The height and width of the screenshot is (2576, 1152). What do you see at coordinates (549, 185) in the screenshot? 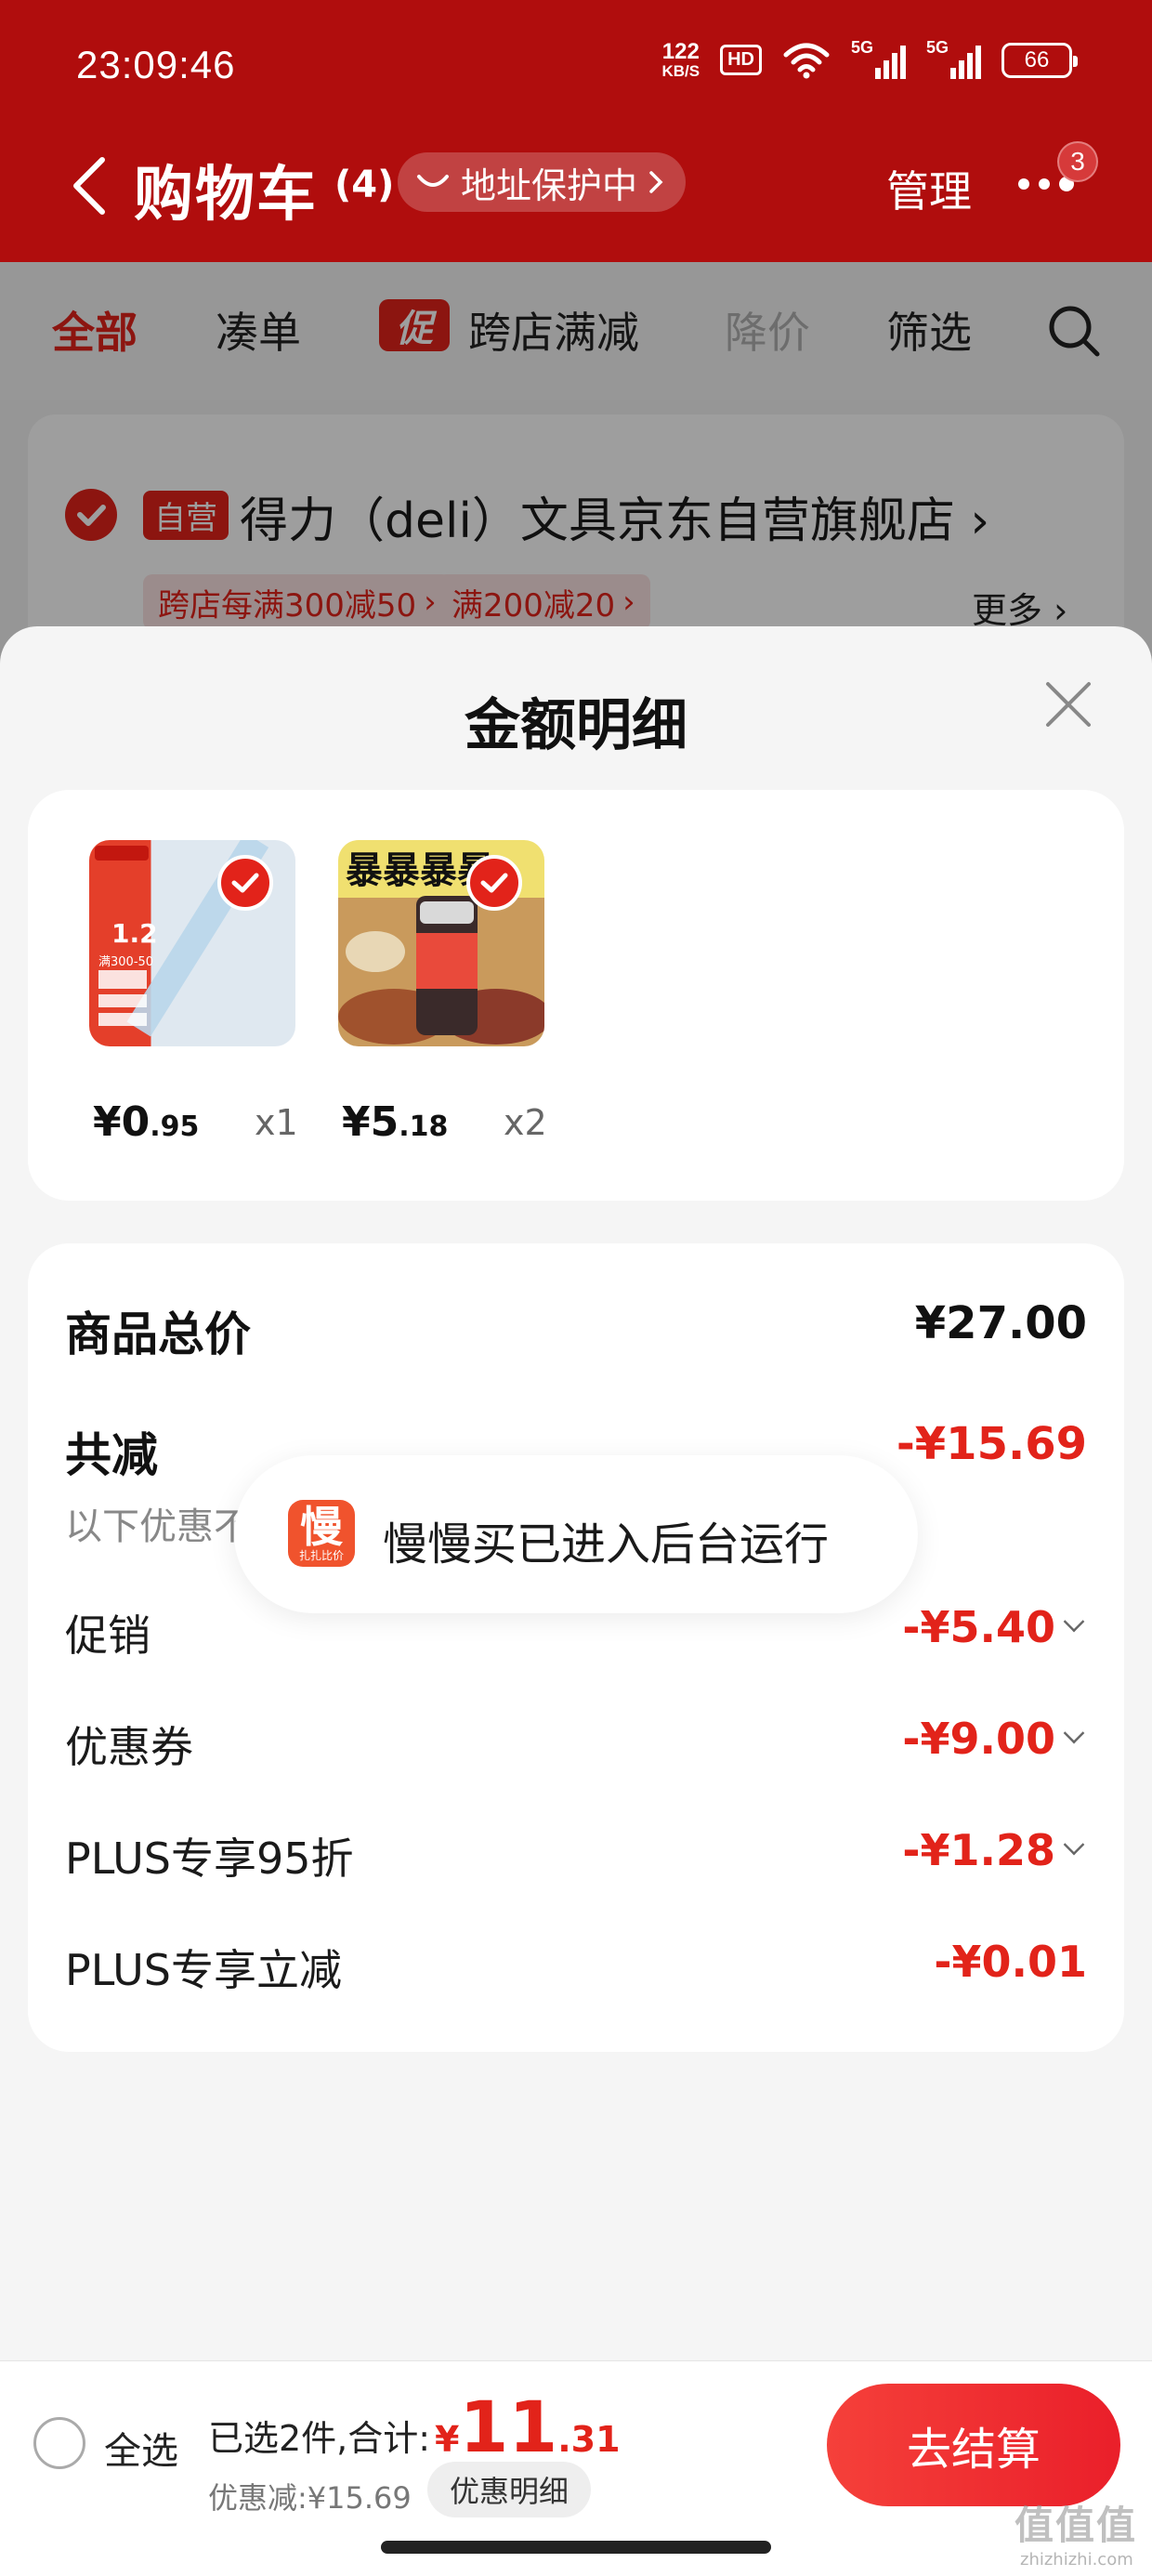
I see `address-protect-label: 地址保护中` at bounding box center [549, 185].